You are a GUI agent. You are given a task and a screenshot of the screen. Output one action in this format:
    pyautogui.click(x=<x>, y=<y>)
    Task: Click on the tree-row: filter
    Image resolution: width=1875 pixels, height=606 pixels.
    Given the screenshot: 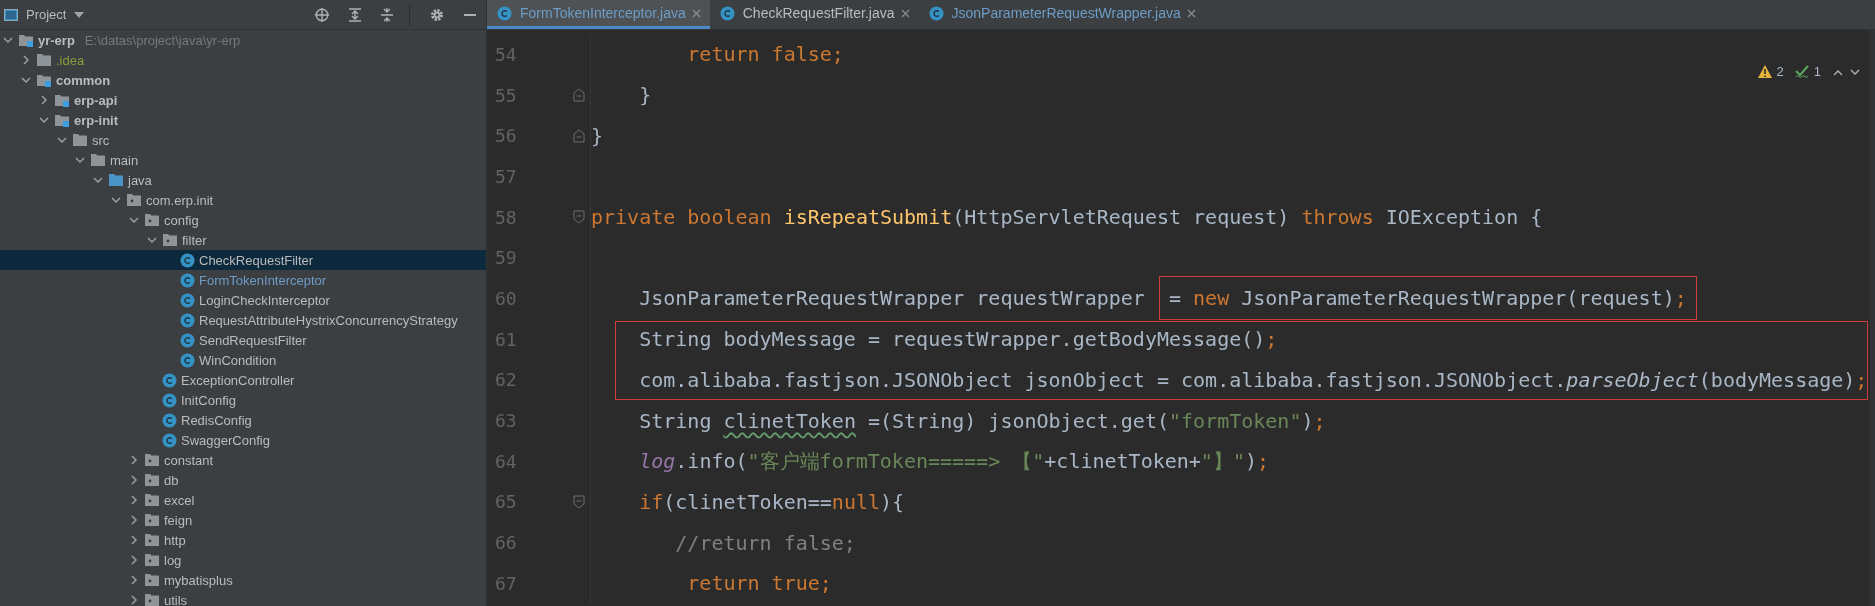 What is the action you would take?
    pyautogui.click(x=243, y=240)
    